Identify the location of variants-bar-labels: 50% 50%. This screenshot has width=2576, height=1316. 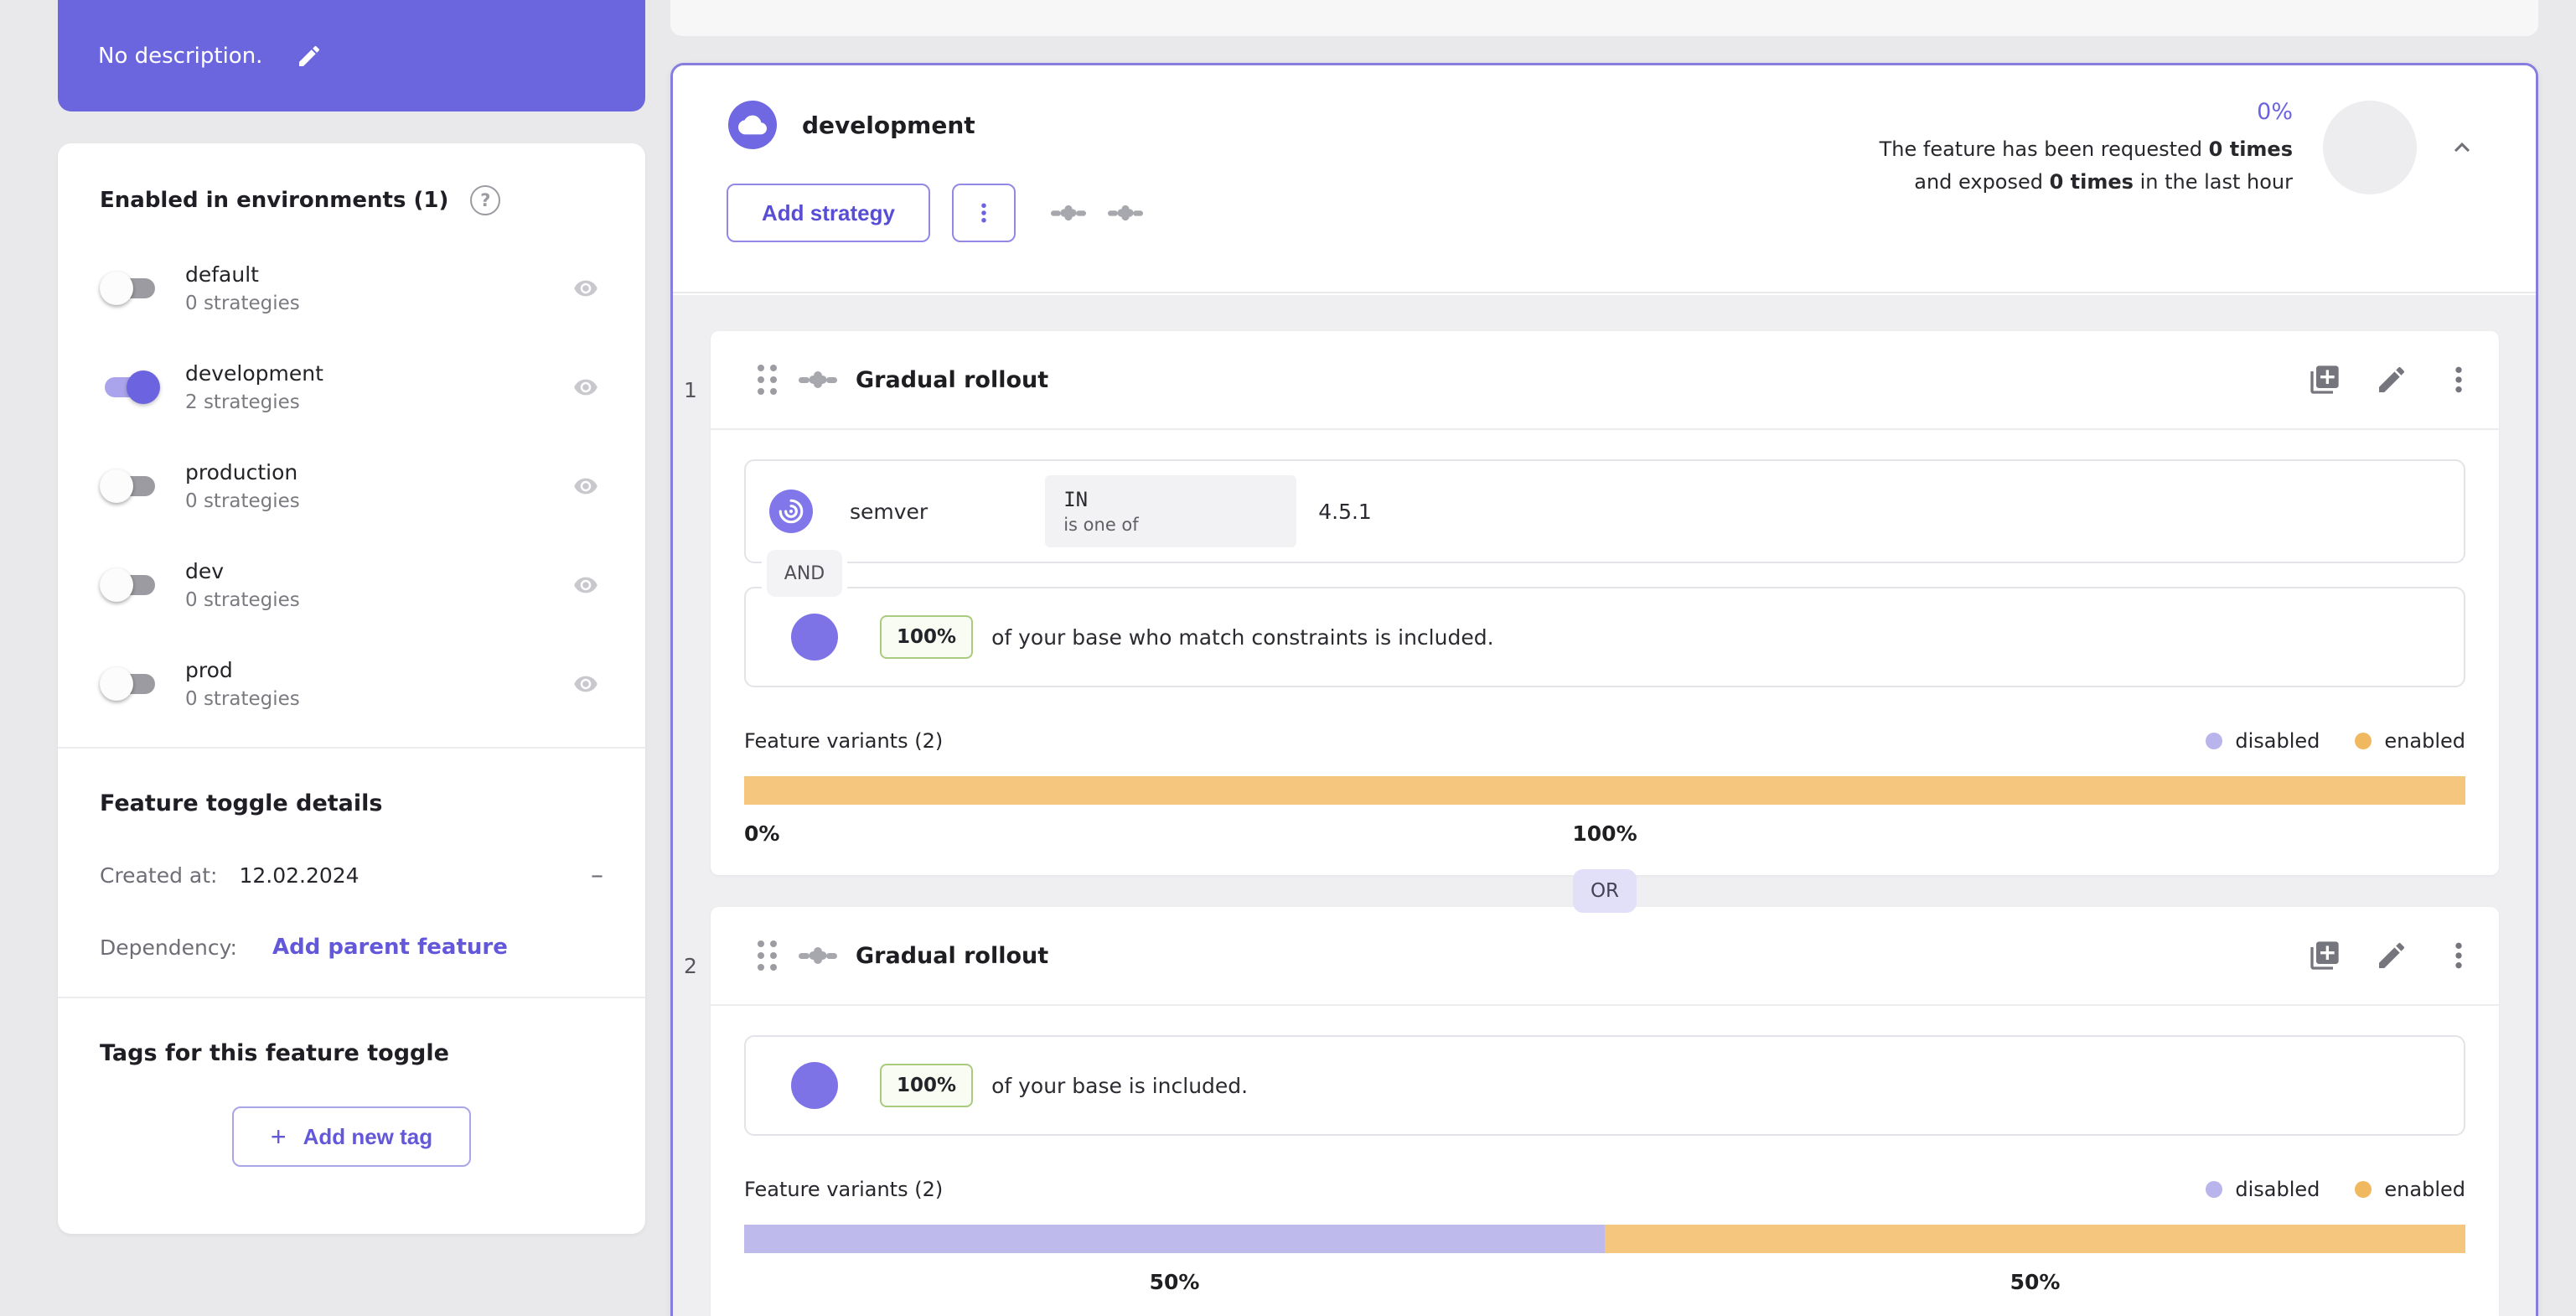
(1604, 1279).